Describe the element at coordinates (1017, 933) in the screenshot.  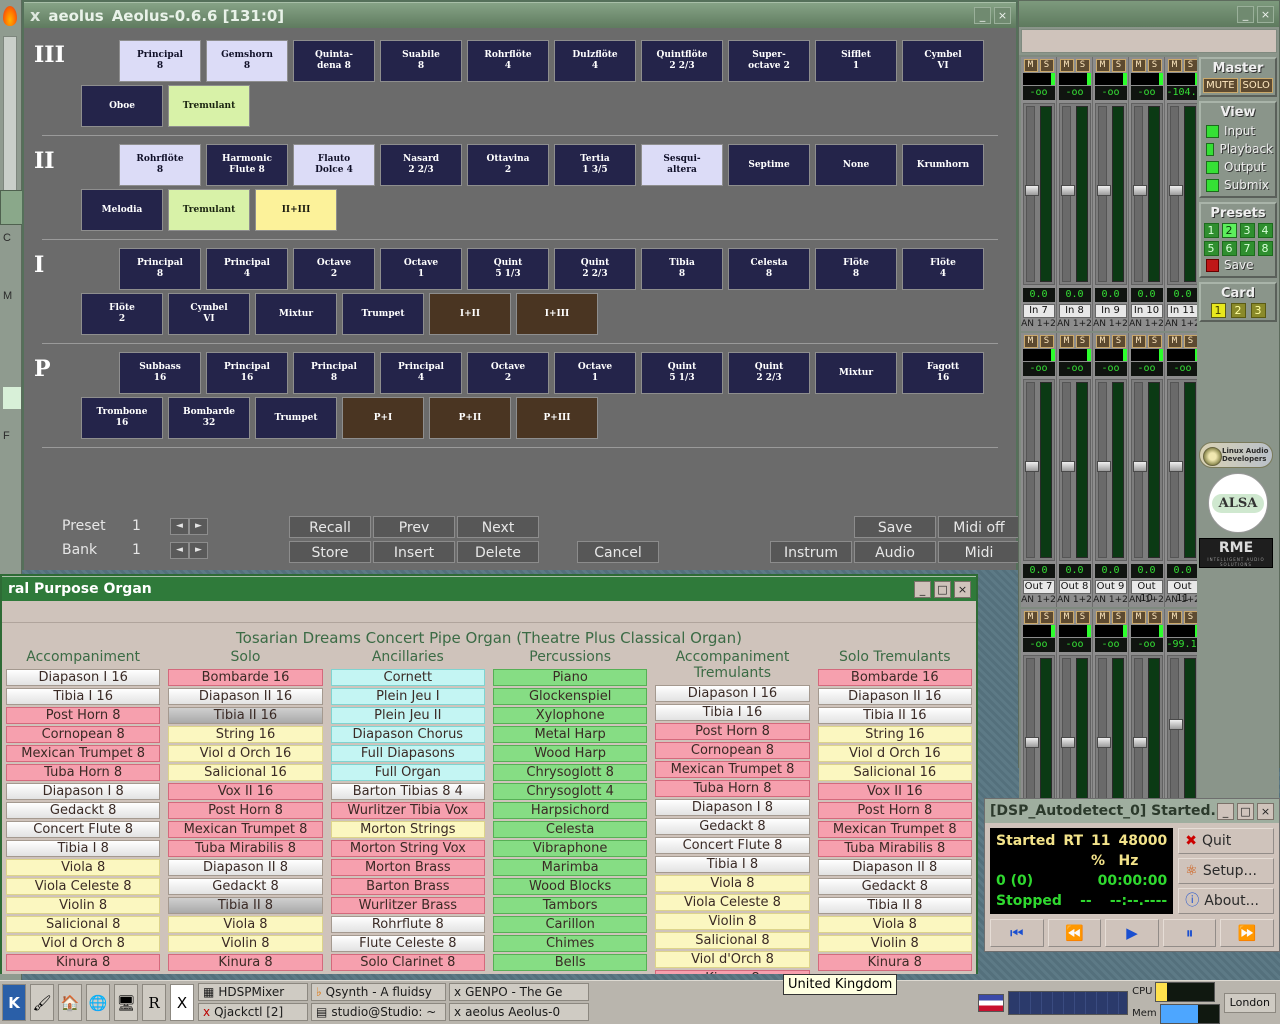
I see `transport-rewind-start-button: ⏮` at that location.